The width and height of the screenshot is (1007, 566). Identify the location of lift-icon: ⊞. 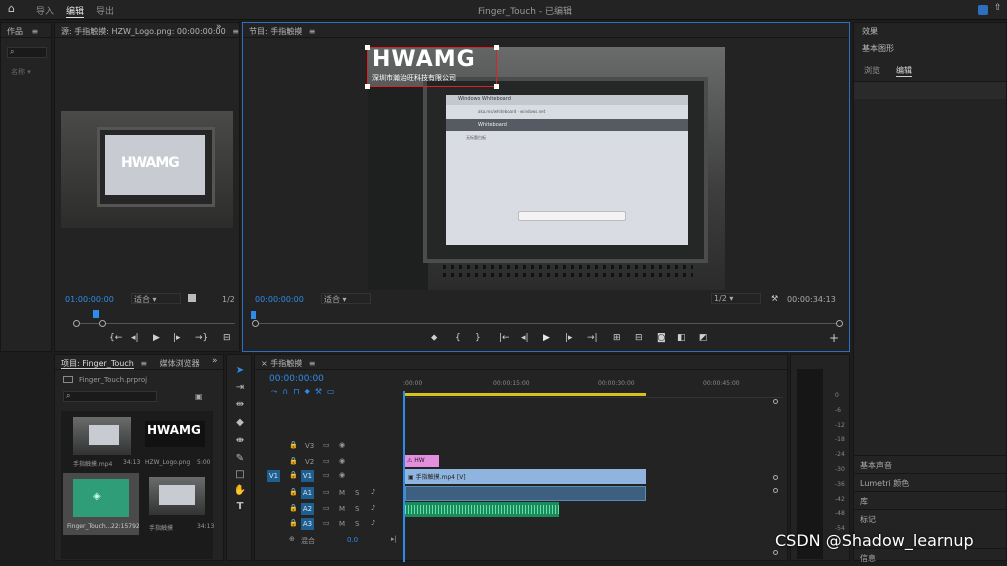
(617, 338).